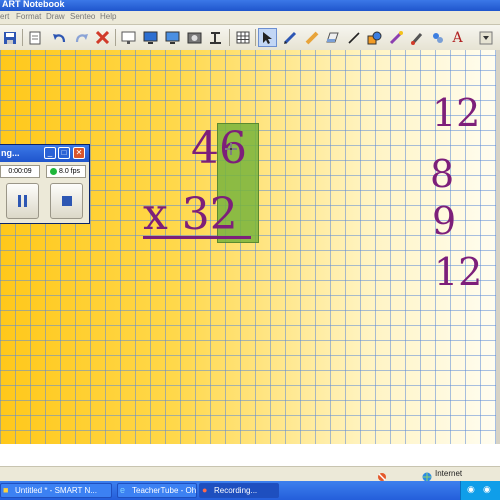 The width and height of the screenshot is (500, 500). What do you see at coordinates (485, 37) in the screenshot?
I see `more-icon` at bounding box center [485, 37].